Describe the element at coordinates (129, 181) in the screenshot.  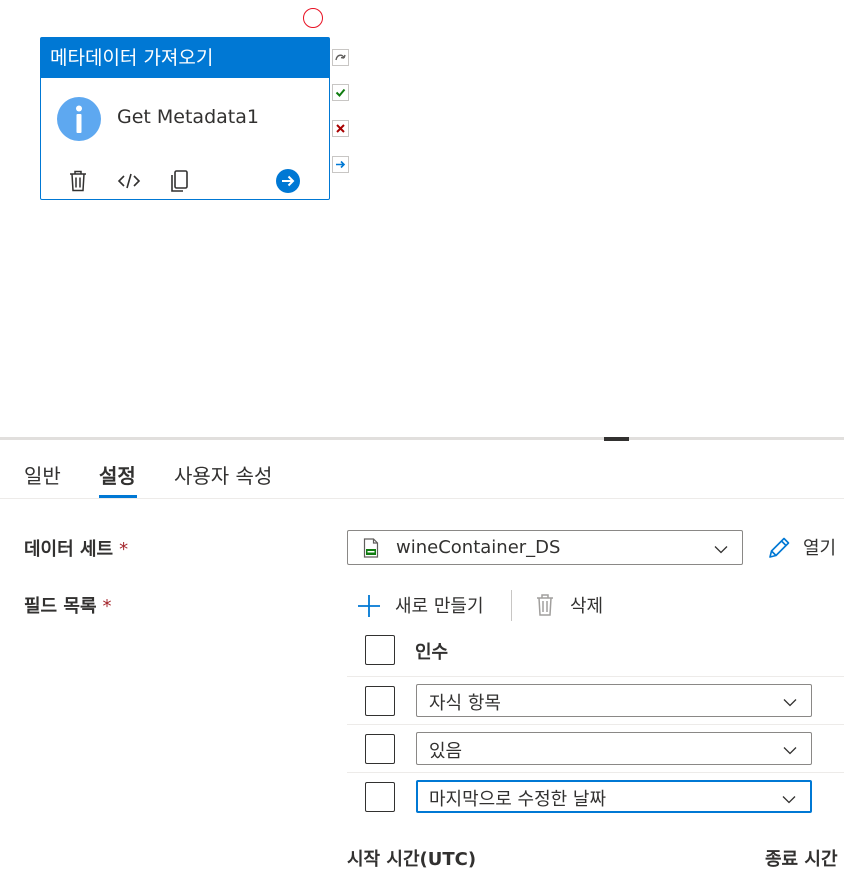
I see `code-icon` at that location.